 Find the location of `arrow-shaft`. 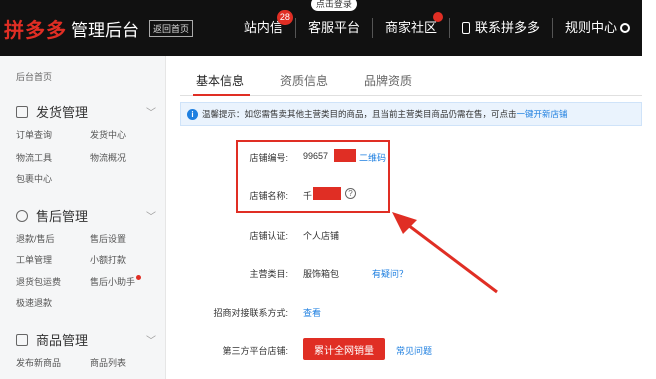

arrow-shaft is located at coordinates (450, 257).